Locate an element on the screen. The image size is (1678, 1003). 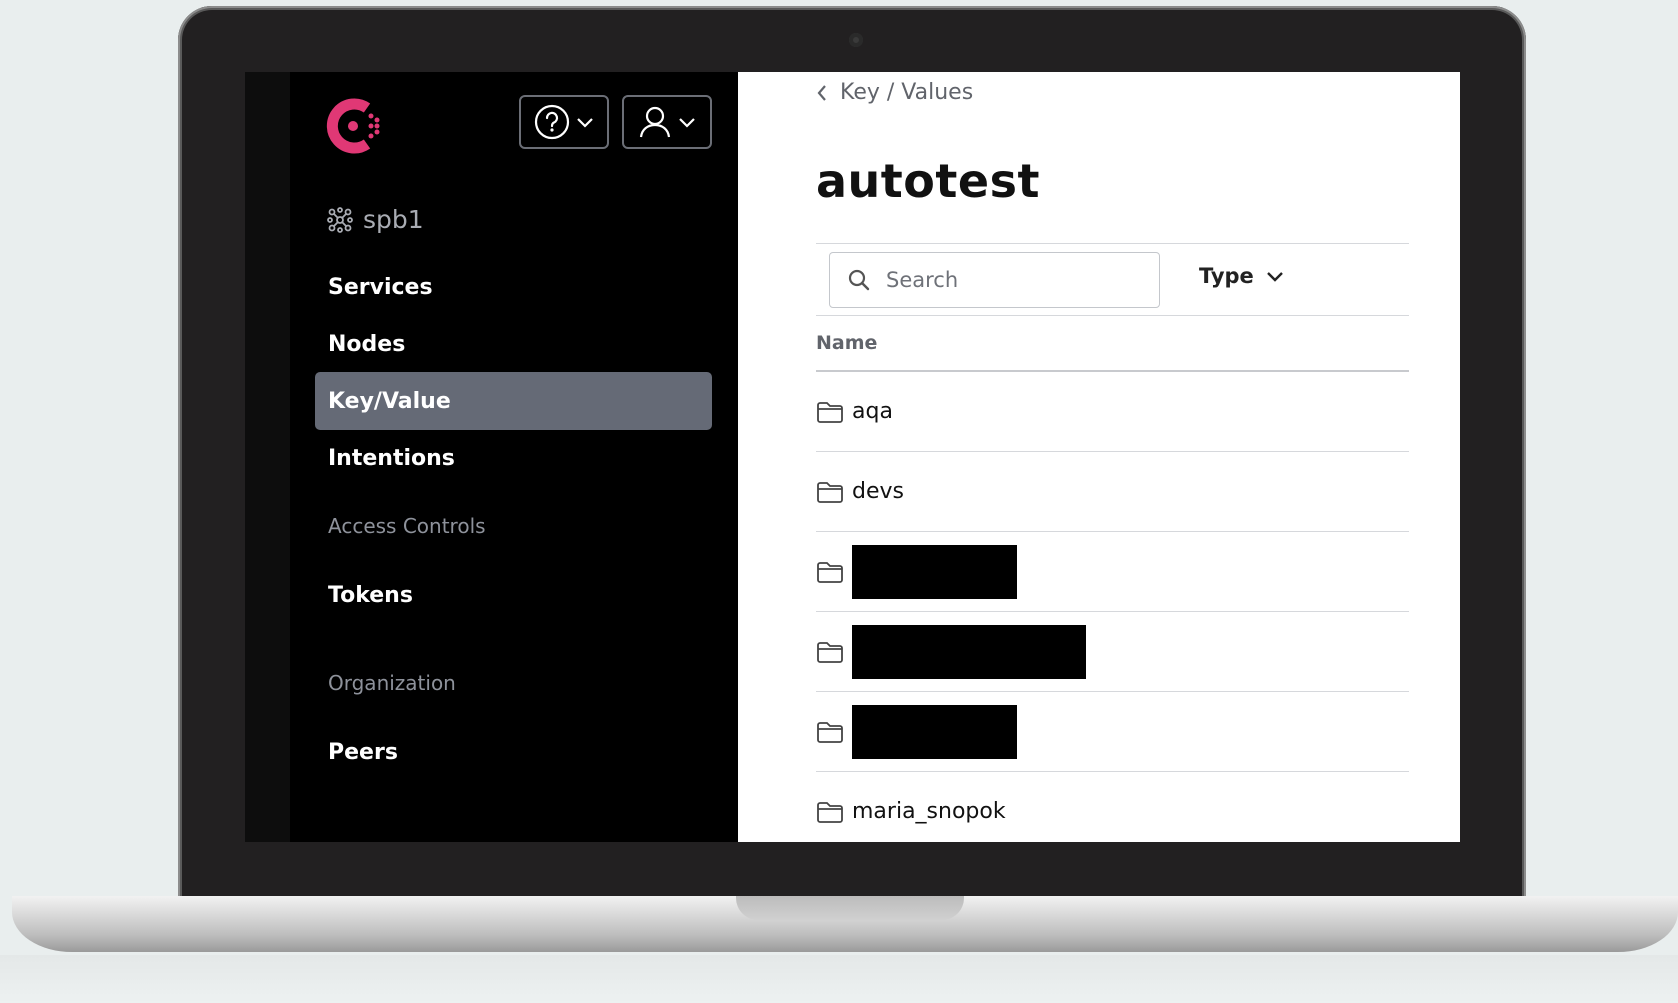
user-menu-button is located at coordinates (667, 122).